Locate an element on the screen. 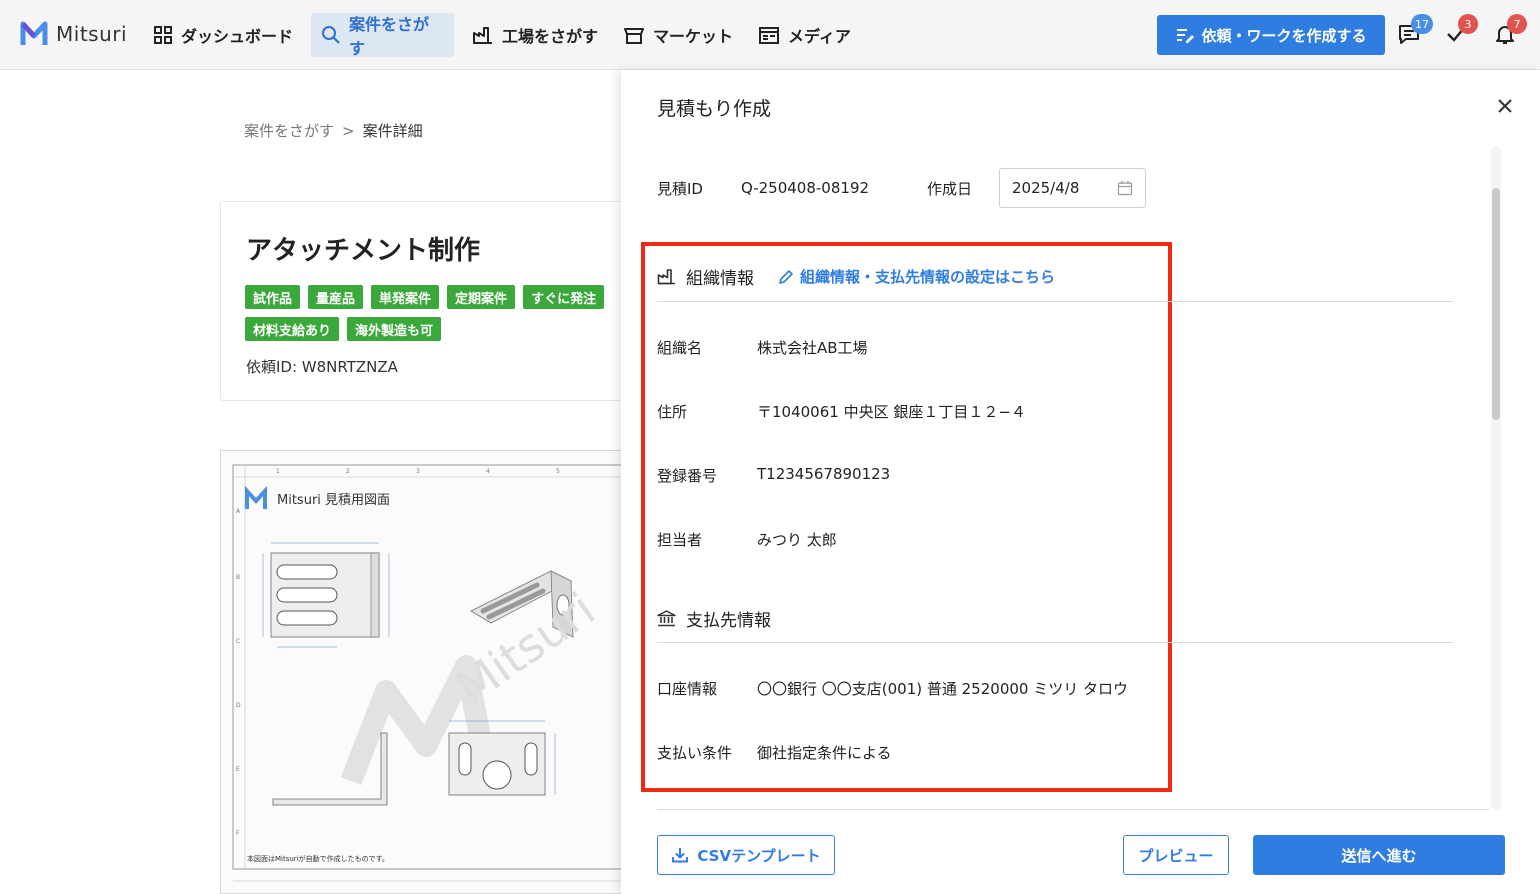 This screenshot has width=1540, height=894. field-label: 口座情報 is located at coordinates (687, 689).